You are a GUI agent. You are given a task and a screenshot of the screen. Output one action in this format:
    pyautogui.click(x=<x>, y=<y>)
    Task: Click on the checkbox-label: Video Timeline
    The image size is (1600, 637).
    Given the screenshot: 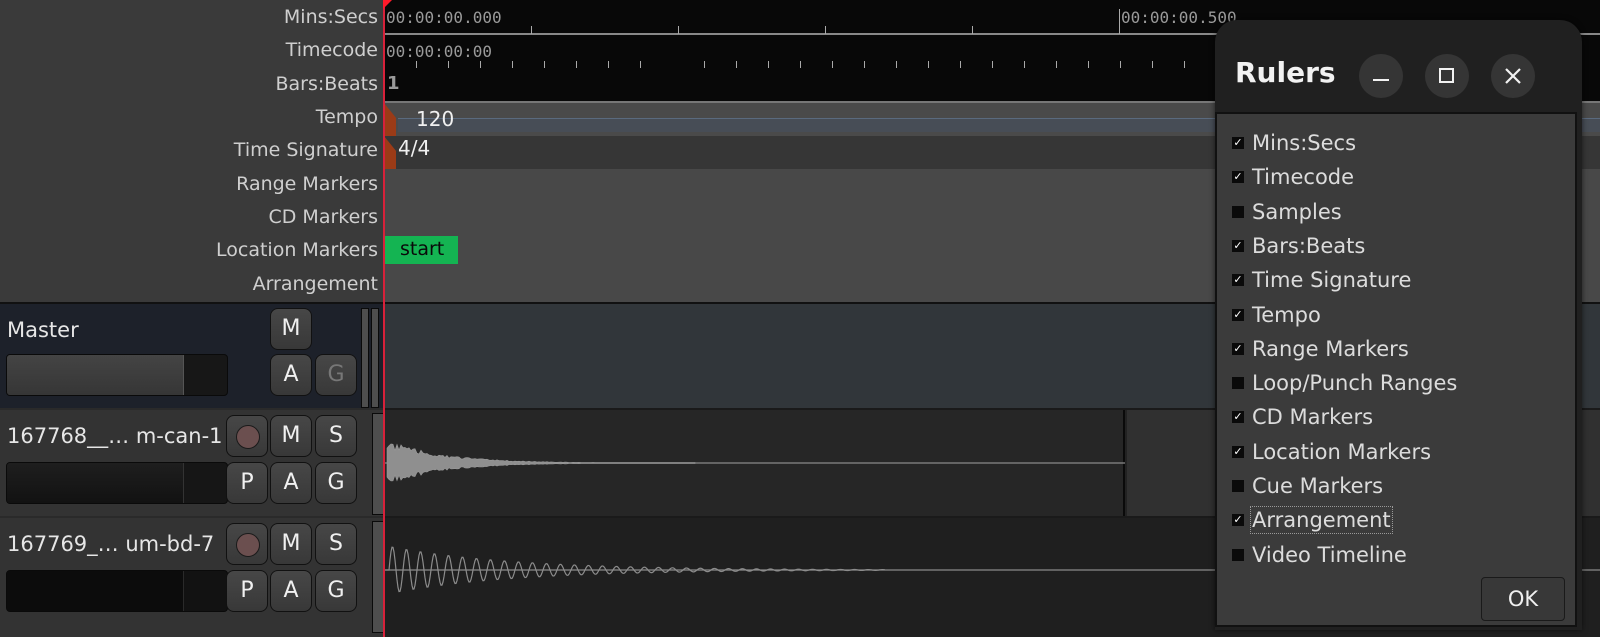 What is the action you would take?
    pyautogui.click(x=1329, y=555)
    